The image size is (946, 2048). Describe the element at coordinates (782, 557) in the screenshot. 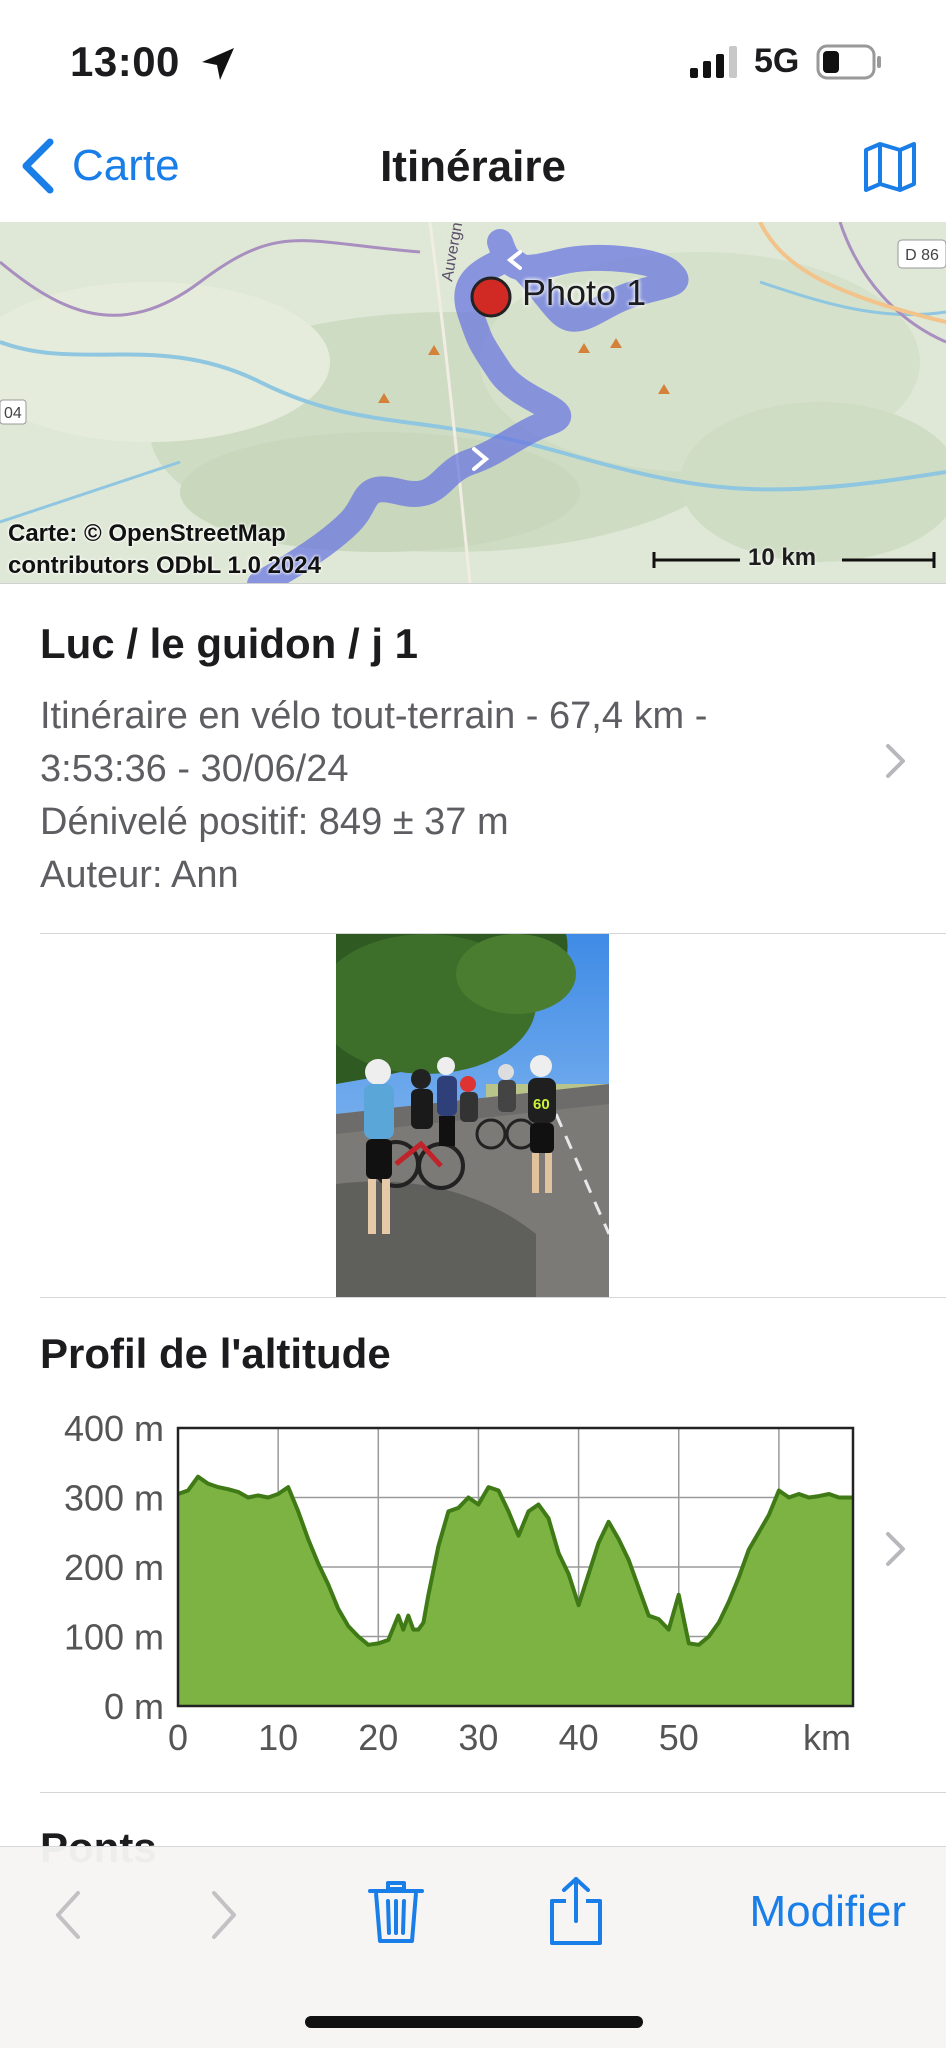

I see `scale-label: 10 km` at that location.